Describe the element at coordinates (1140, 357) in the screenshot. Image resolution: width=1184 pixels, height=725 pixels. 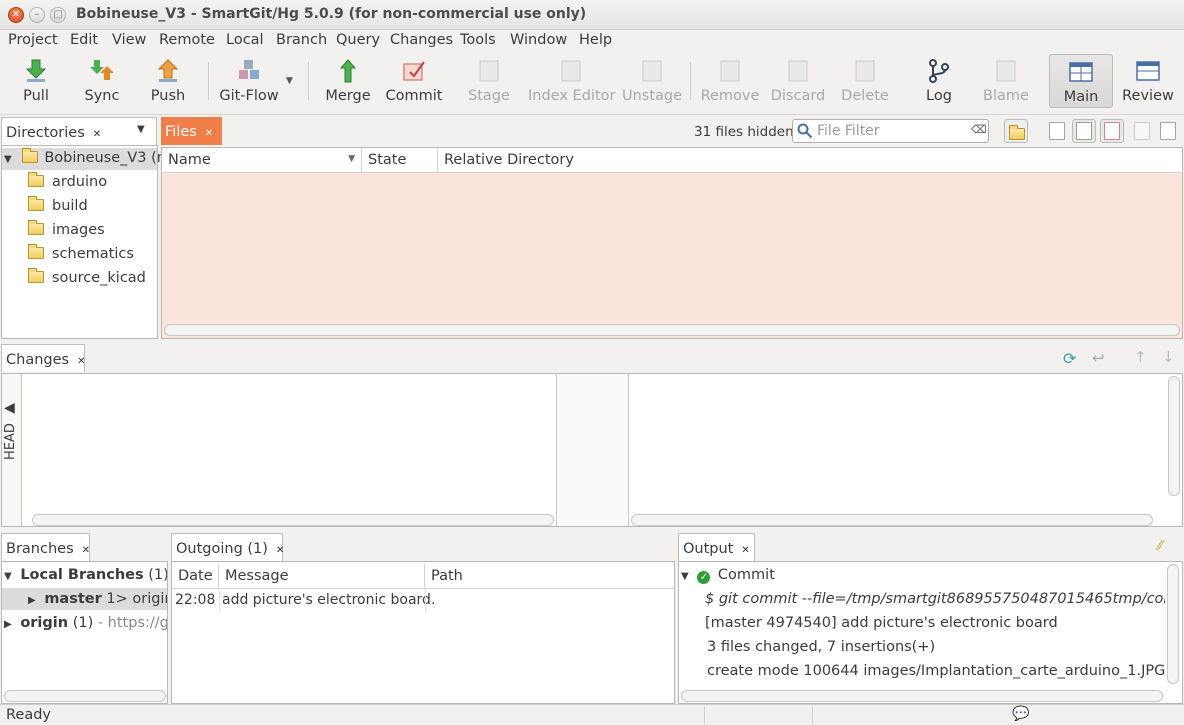
I see `previous-change-icon: ↑` at that location.